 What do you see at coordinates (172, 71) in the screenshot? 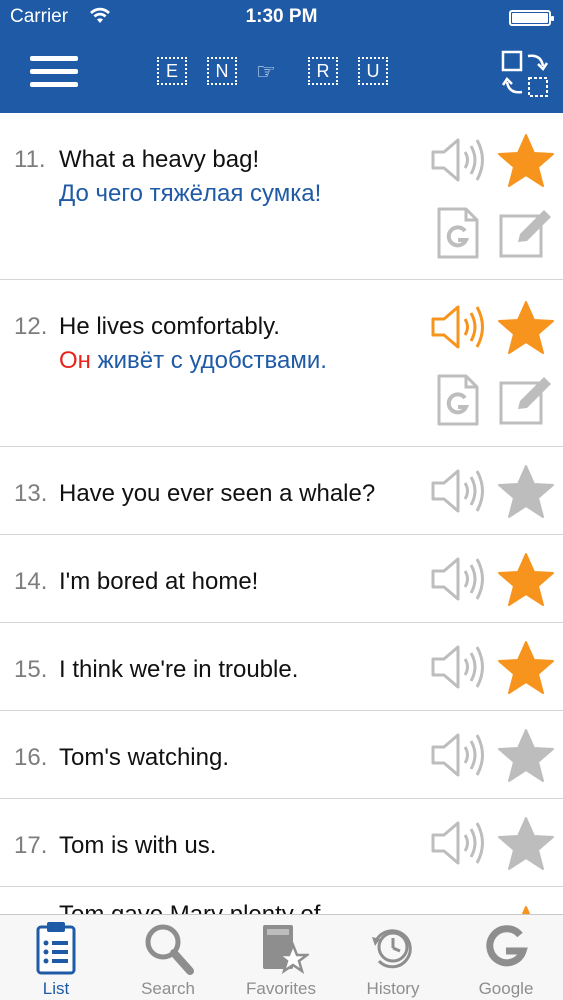
I see `lang-letter-e: E` at bounding box center [172, 71].